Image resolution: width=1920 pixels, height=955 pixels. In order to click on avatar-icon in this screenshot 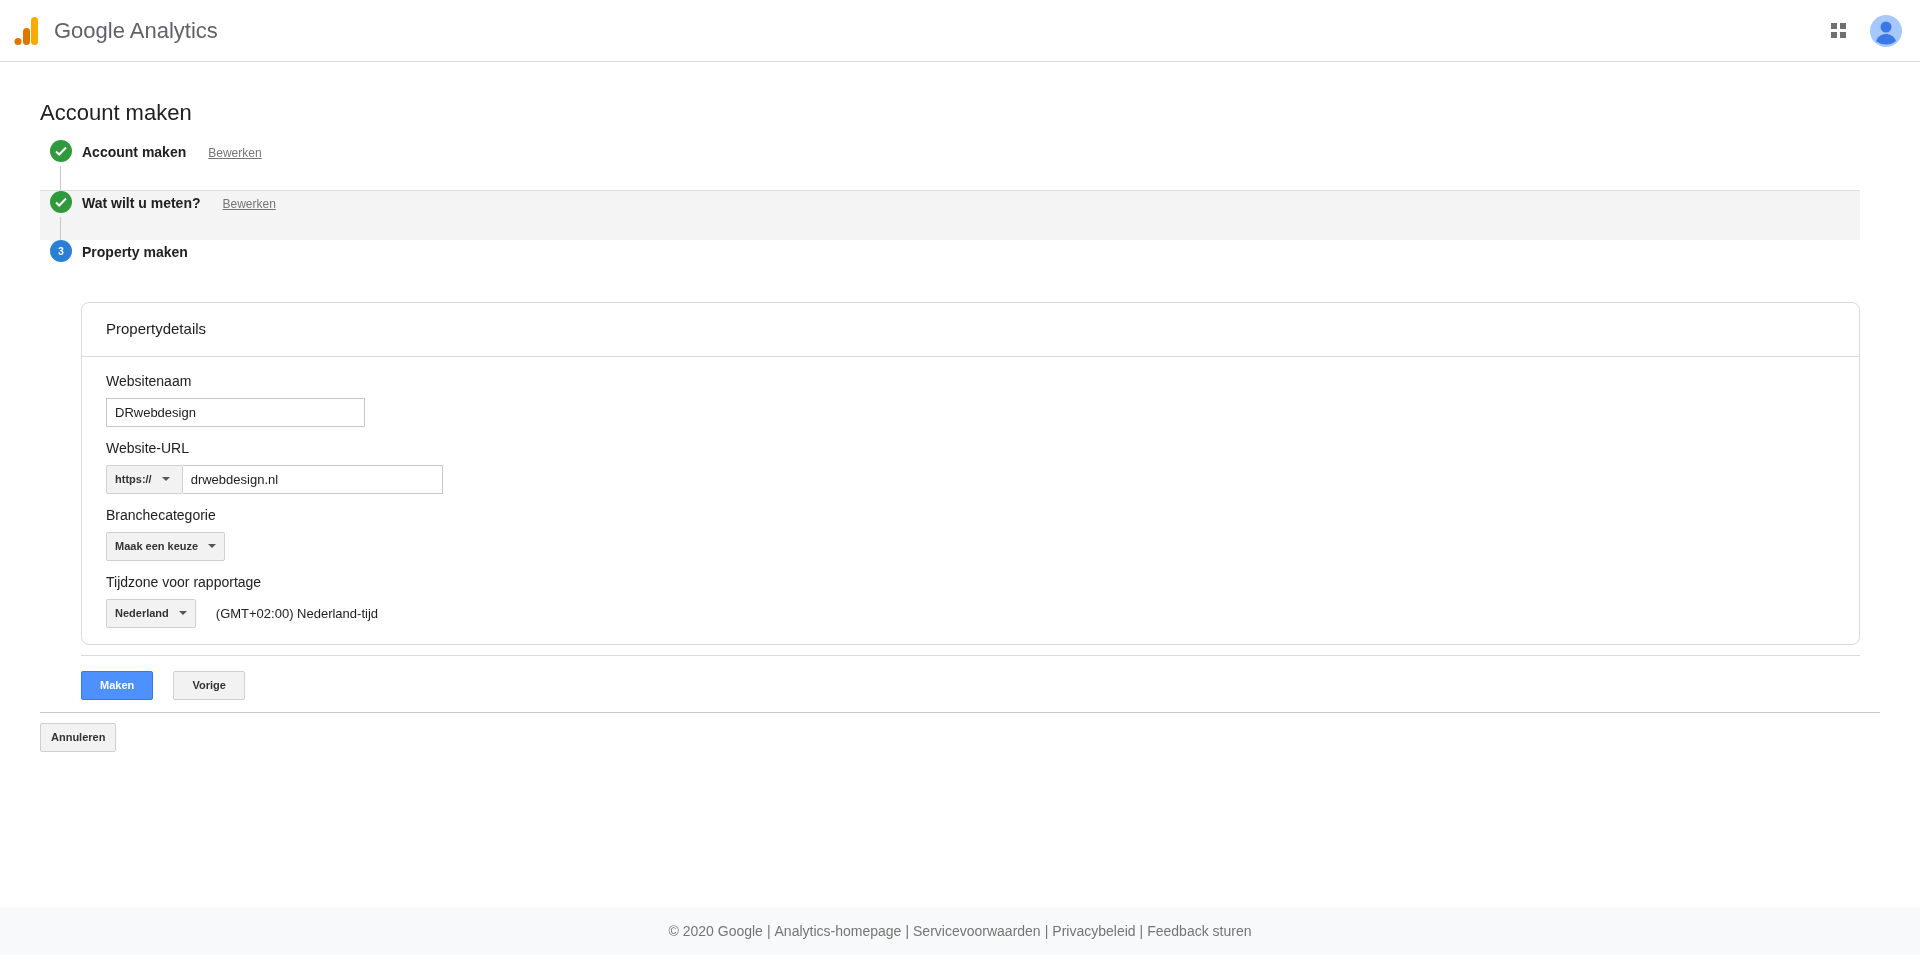, I will do `click(1886, 30)`.